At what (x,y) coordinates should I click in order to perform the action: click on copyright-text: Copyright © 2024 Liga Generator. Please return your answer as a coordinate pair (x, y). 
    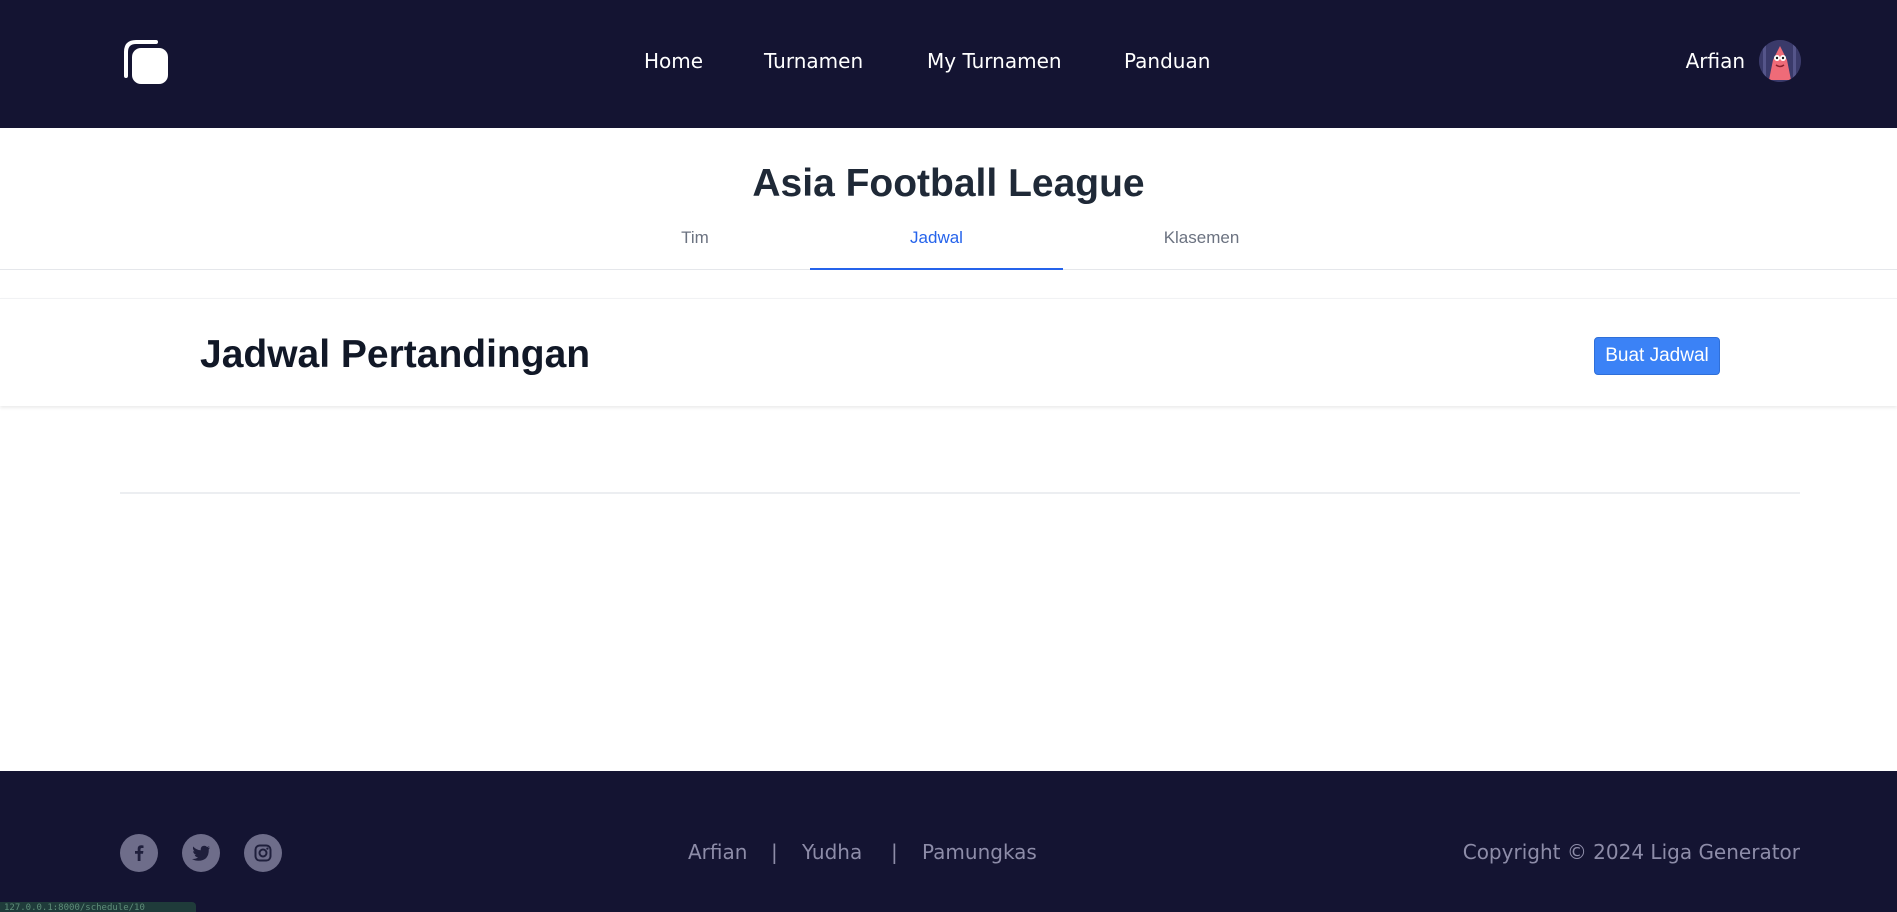
    Looking at the image, I should click on (1631, 852).